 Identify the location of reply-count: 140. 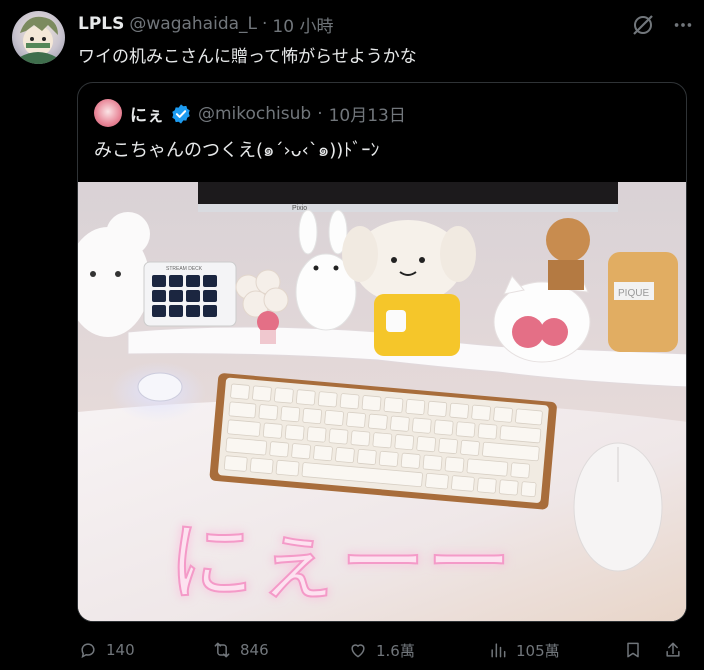
(120, 650).